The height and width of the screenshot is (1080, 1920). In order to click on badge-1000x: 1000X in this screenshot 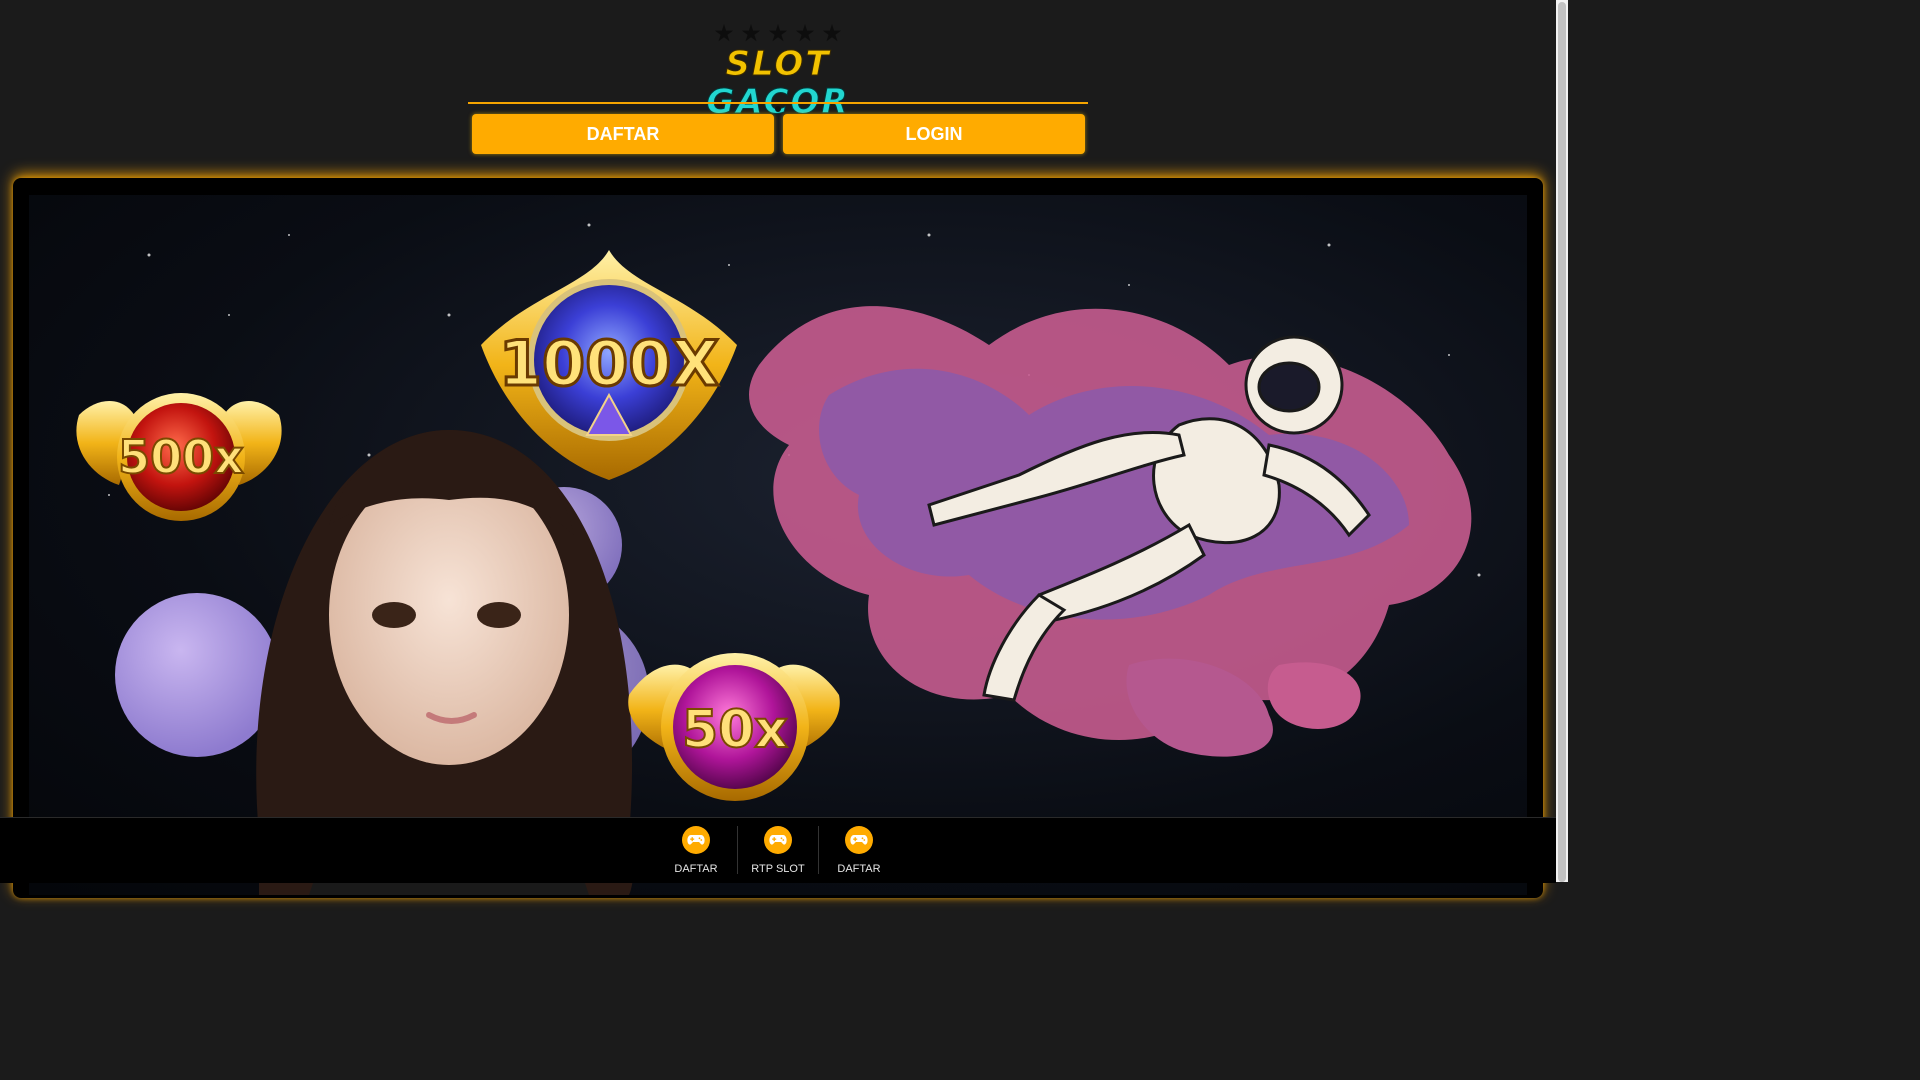, I will do `click(609, 365)`.